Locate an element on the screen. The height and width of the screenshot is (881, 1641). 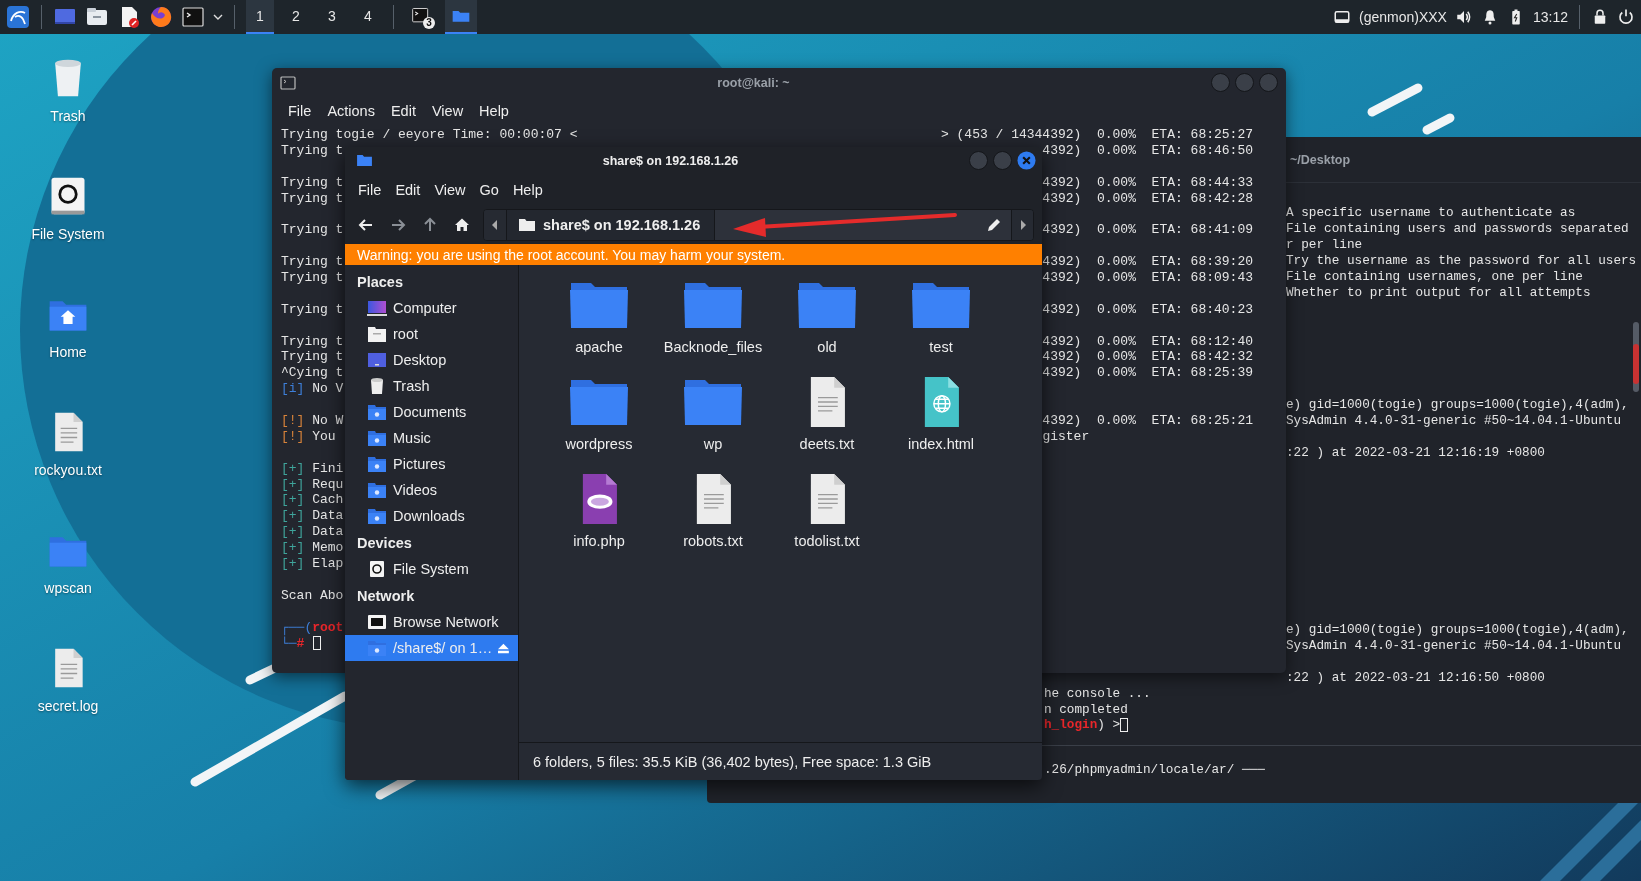
terminal-text: 4392) 0.00% ETA: 68:25:39 is located at coordinates (1147, 373).